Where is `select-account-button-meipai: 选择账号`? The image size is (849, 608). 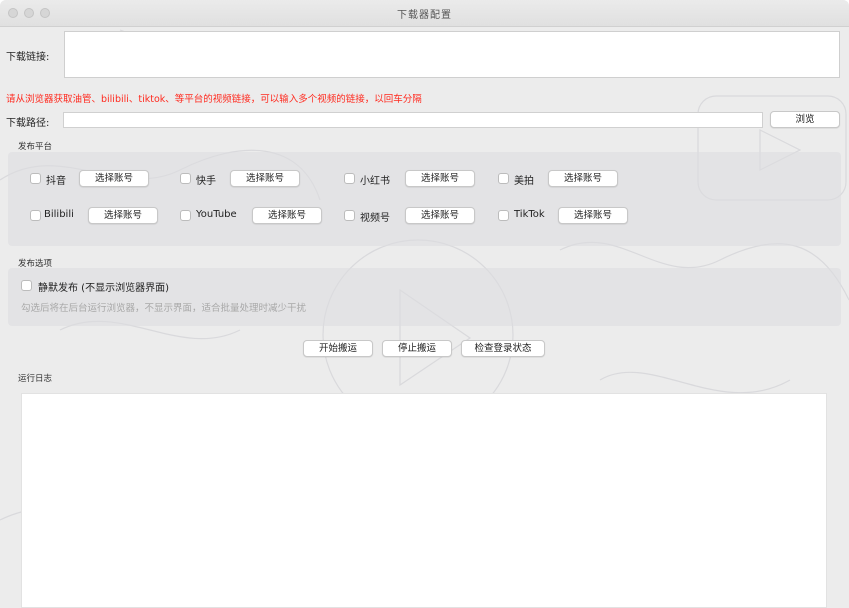 select-account-button-meipai: 选择账号 is located at coordinates (583, 178).